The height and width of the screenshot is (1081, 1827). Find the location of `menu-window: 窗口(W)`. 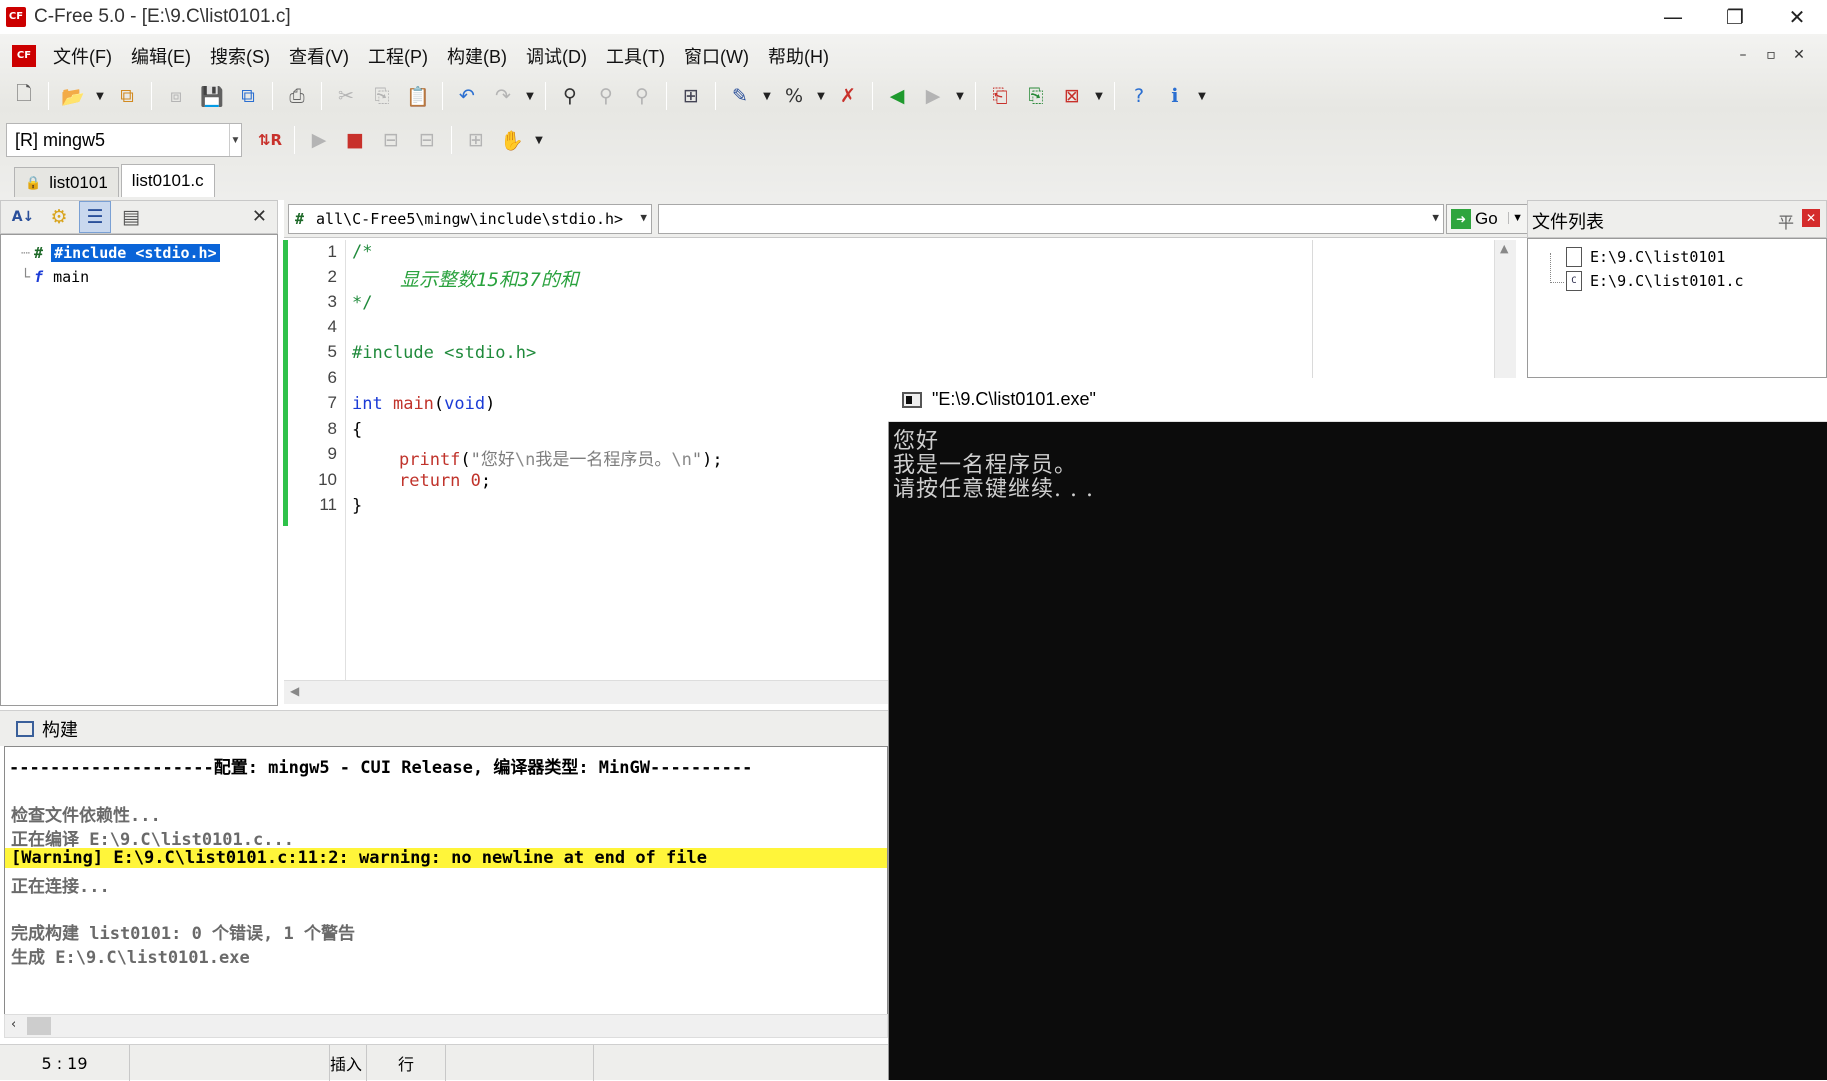

menu-window: 窗口(W) is located at coordinates (717, 56).